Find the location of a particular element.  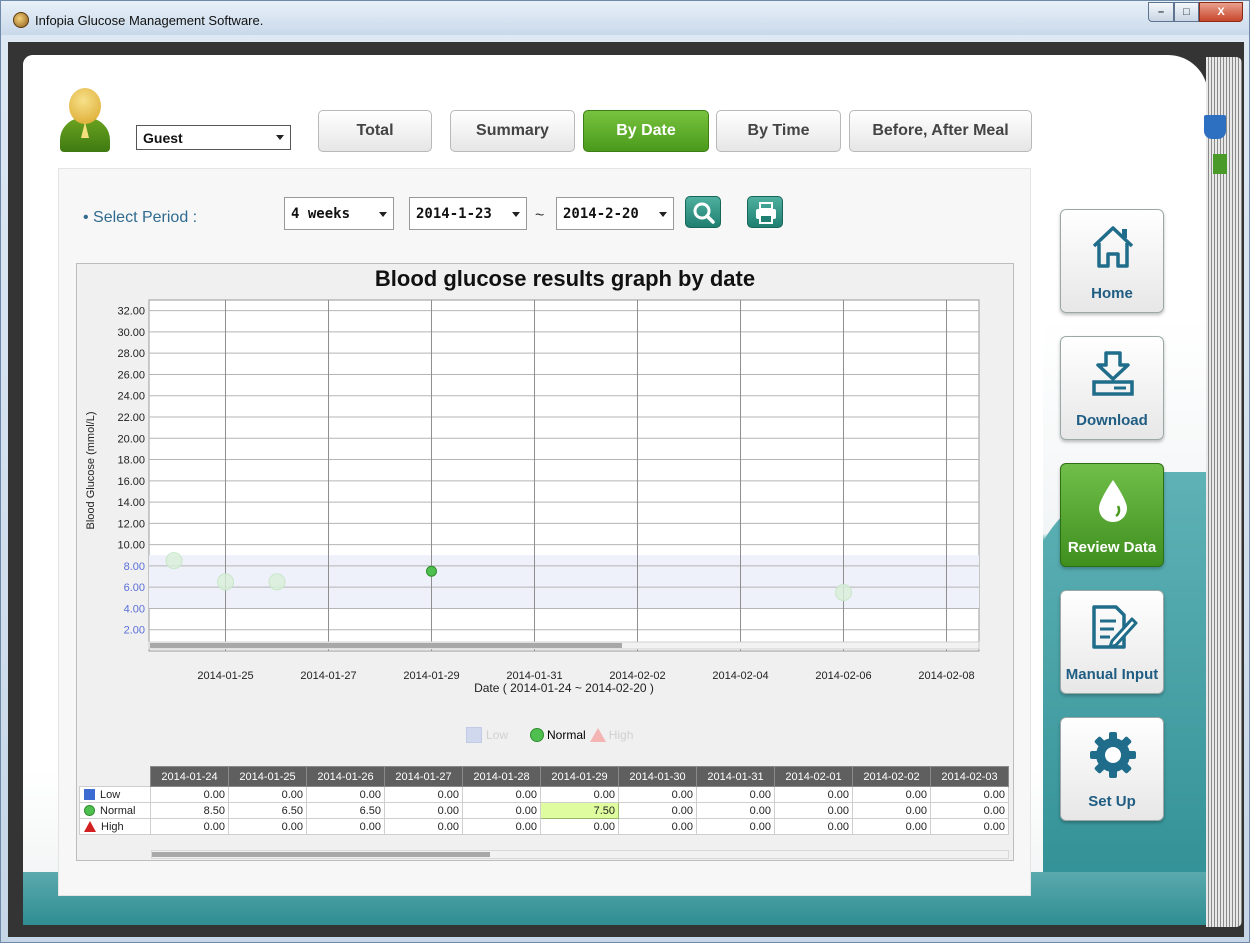

search-icon is located at coordinates (704, 213).